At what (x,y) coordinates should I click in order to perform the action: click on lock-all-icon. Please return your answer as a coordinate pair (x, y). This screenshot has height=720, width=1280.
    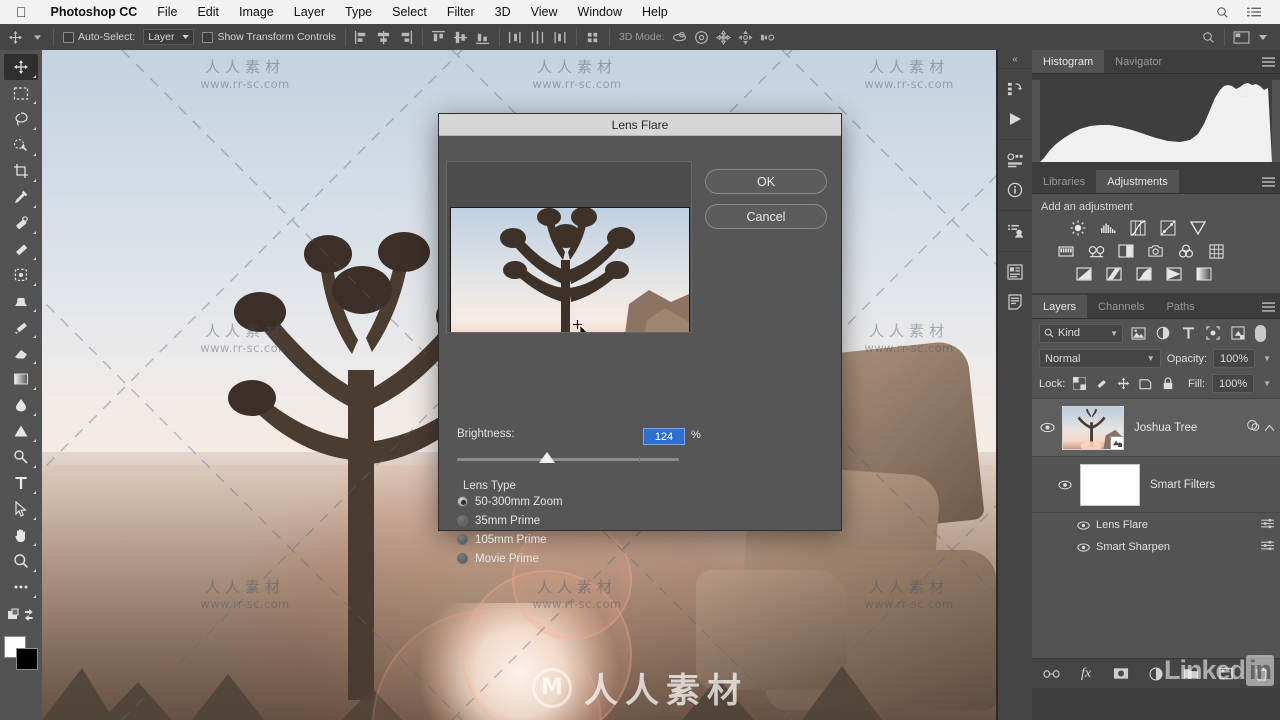
    Looking at the image, I should click on (1167, 383).